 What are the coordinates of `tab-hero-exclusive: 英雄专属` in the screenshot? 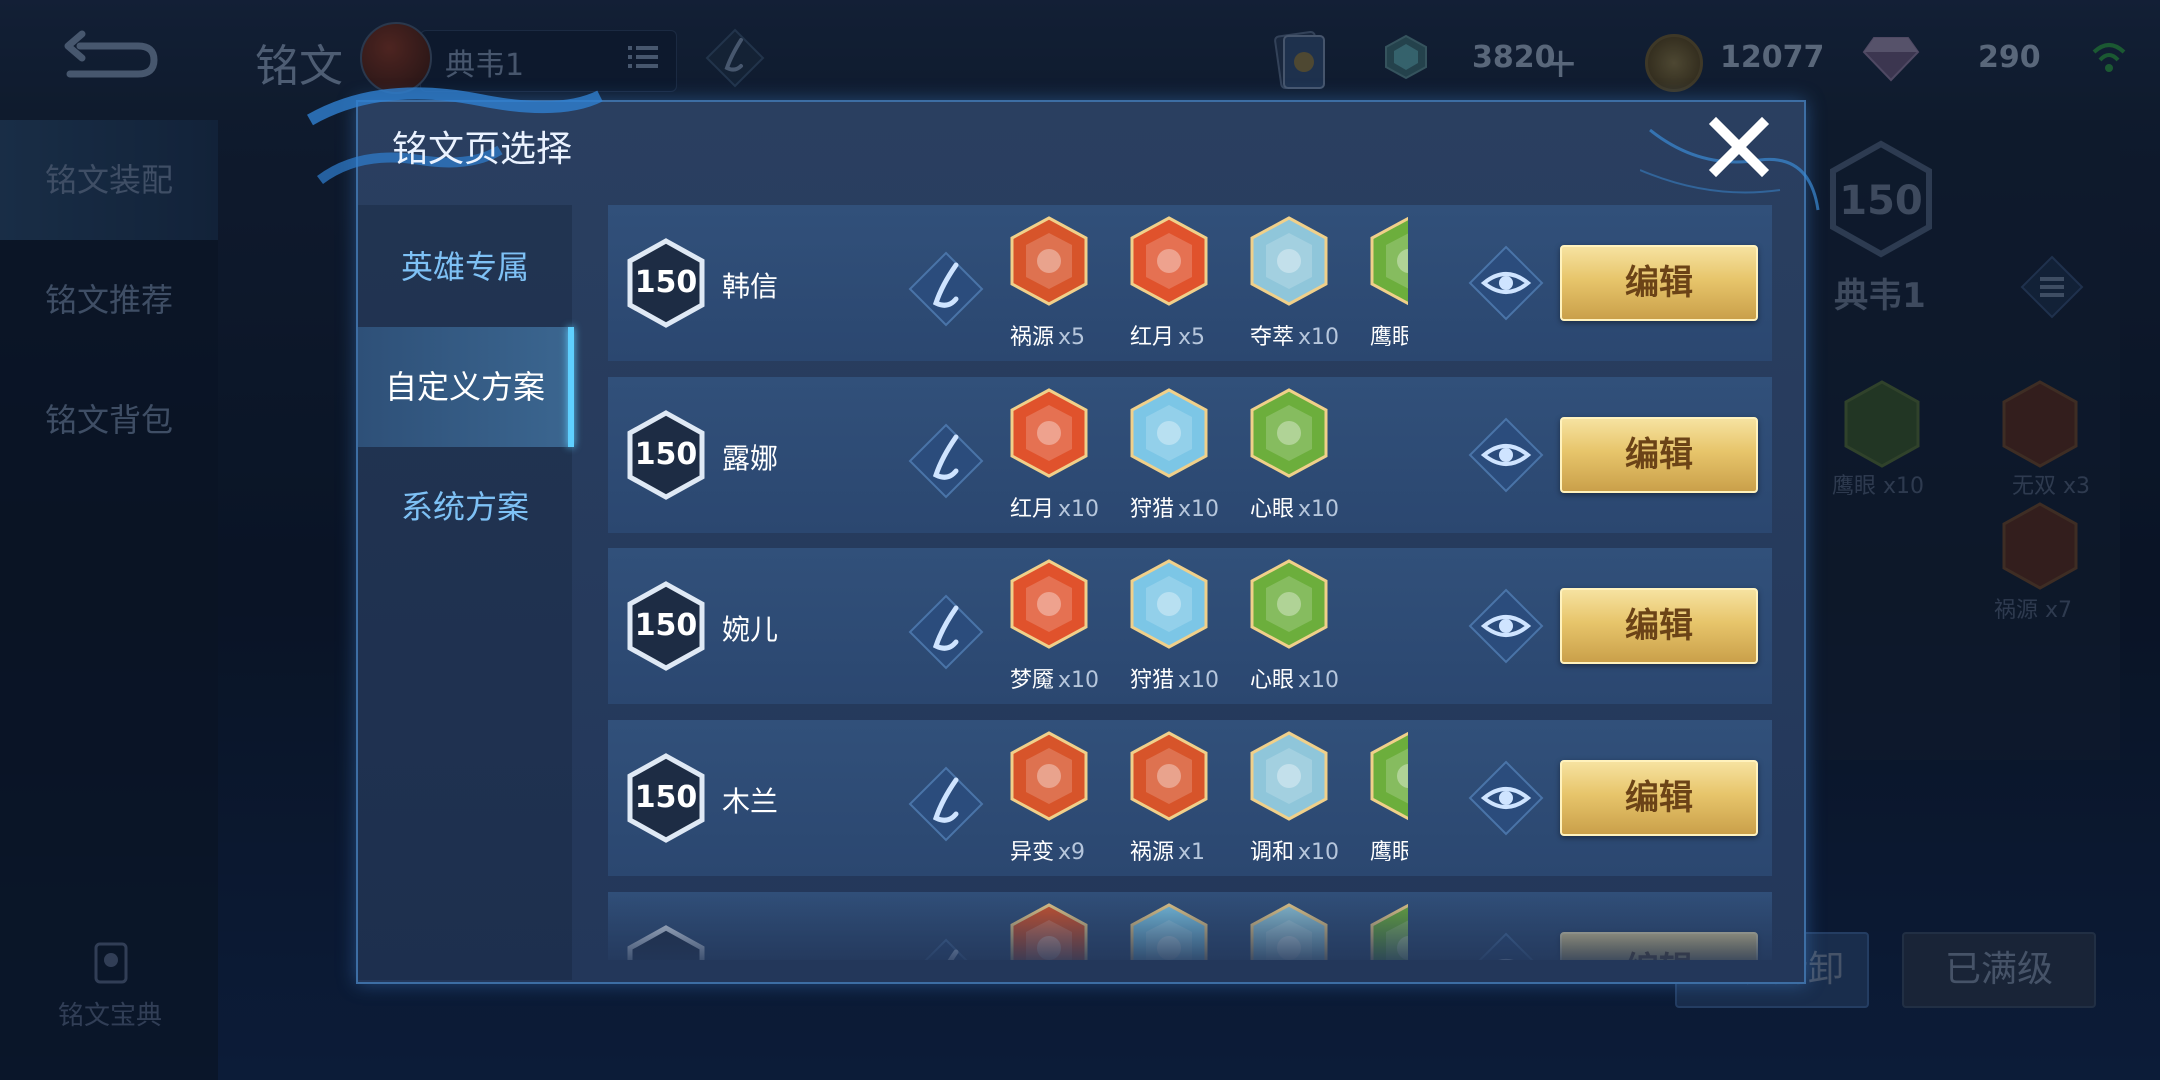 It's located at (465, 267).